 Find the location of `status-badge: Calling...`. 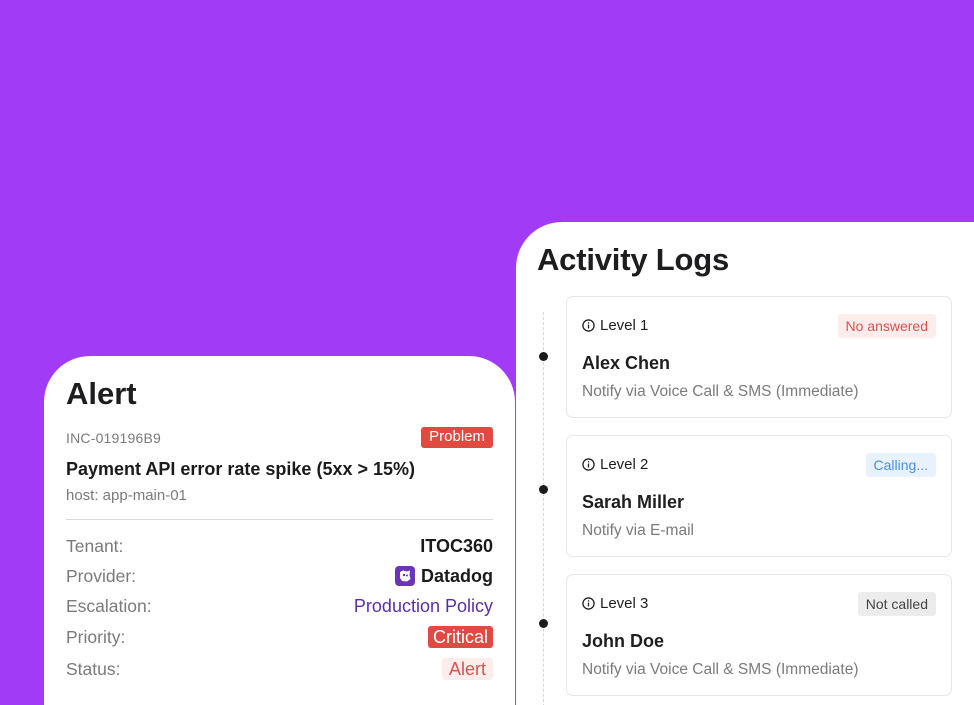

status-badge: Calling... is located at coordinates (900, 465).